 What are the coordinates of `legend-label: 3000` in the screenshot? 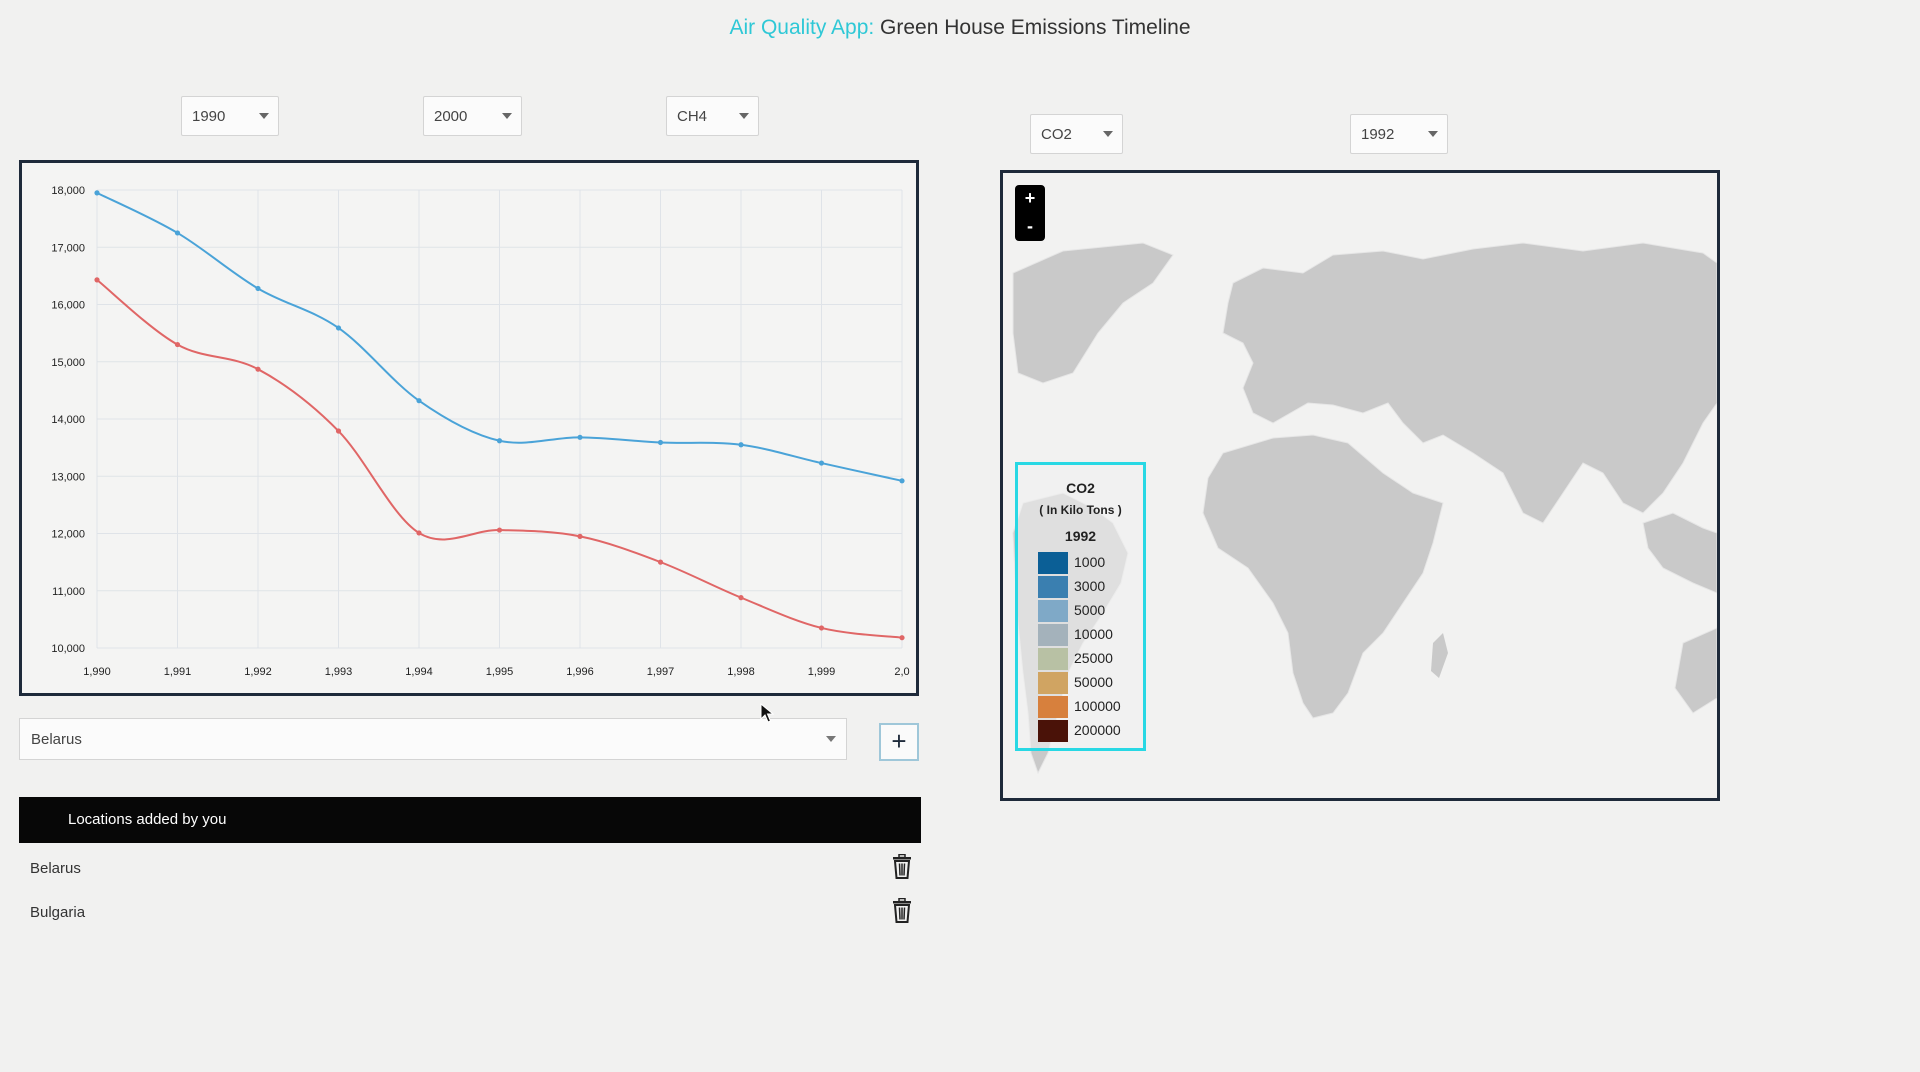 It's located at (1090, 586).